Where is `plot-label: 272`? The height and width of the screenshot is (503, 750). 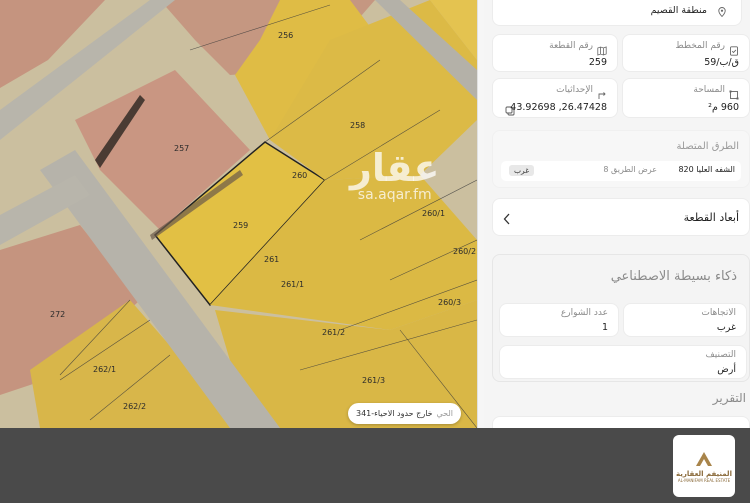 plot-label: 272 is located at coordinates (57, 314).